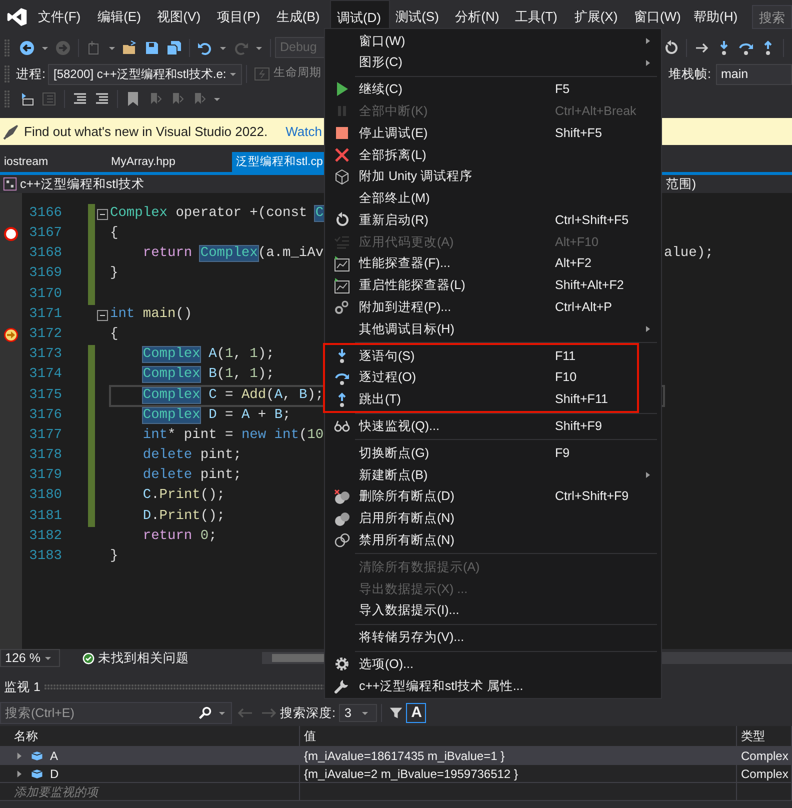  What do you see at coordinates (82, 184) in the screenshot?
I see `project-dropdown: c++泛型编程和stl技术` at bounding box center [82, 184].